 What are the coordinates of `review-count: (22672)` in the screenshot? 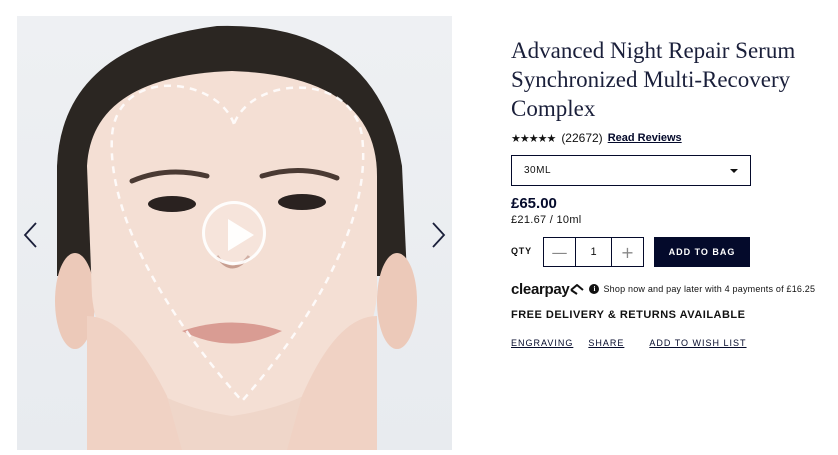 It's located at (582, 138).